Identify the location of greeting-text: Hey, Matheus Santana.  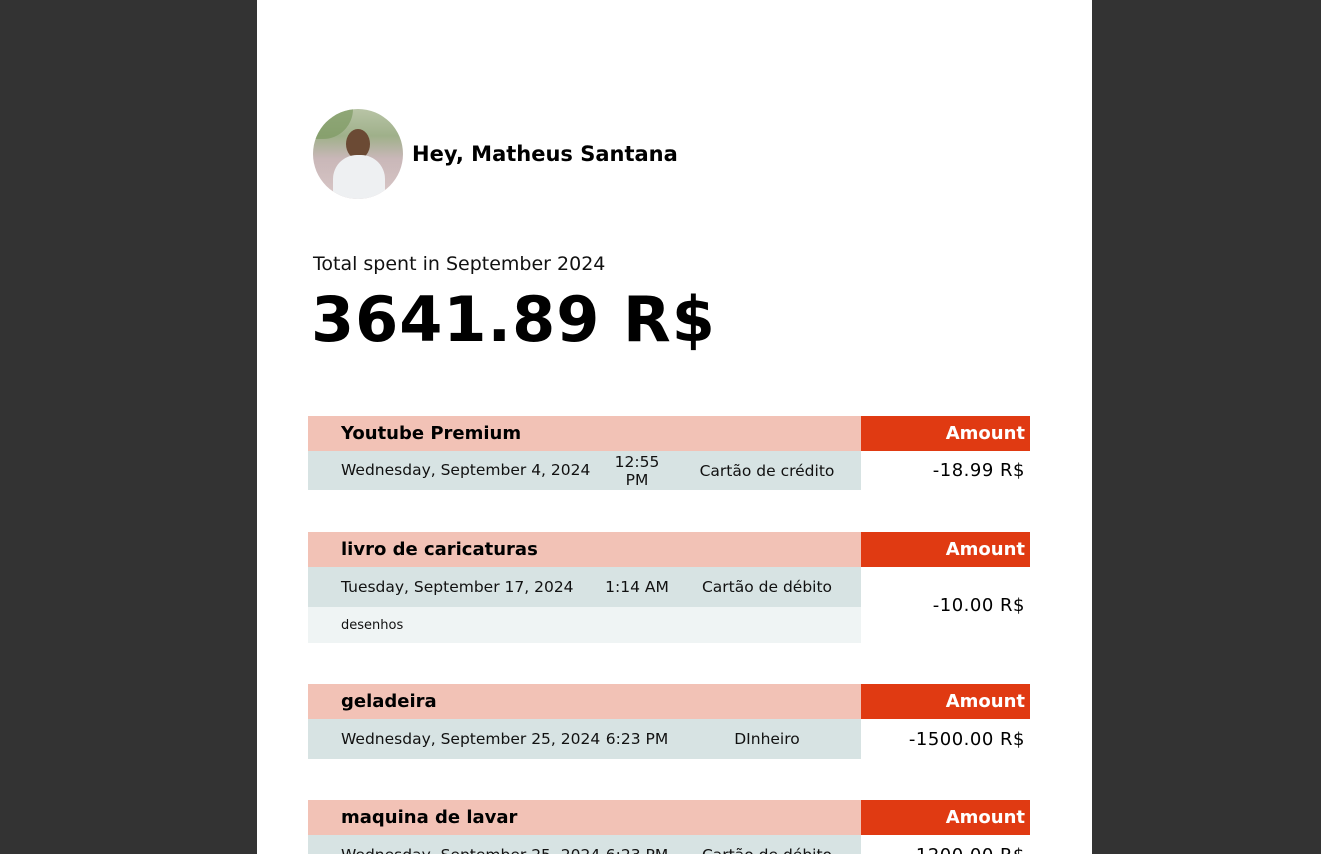
(545, 154).